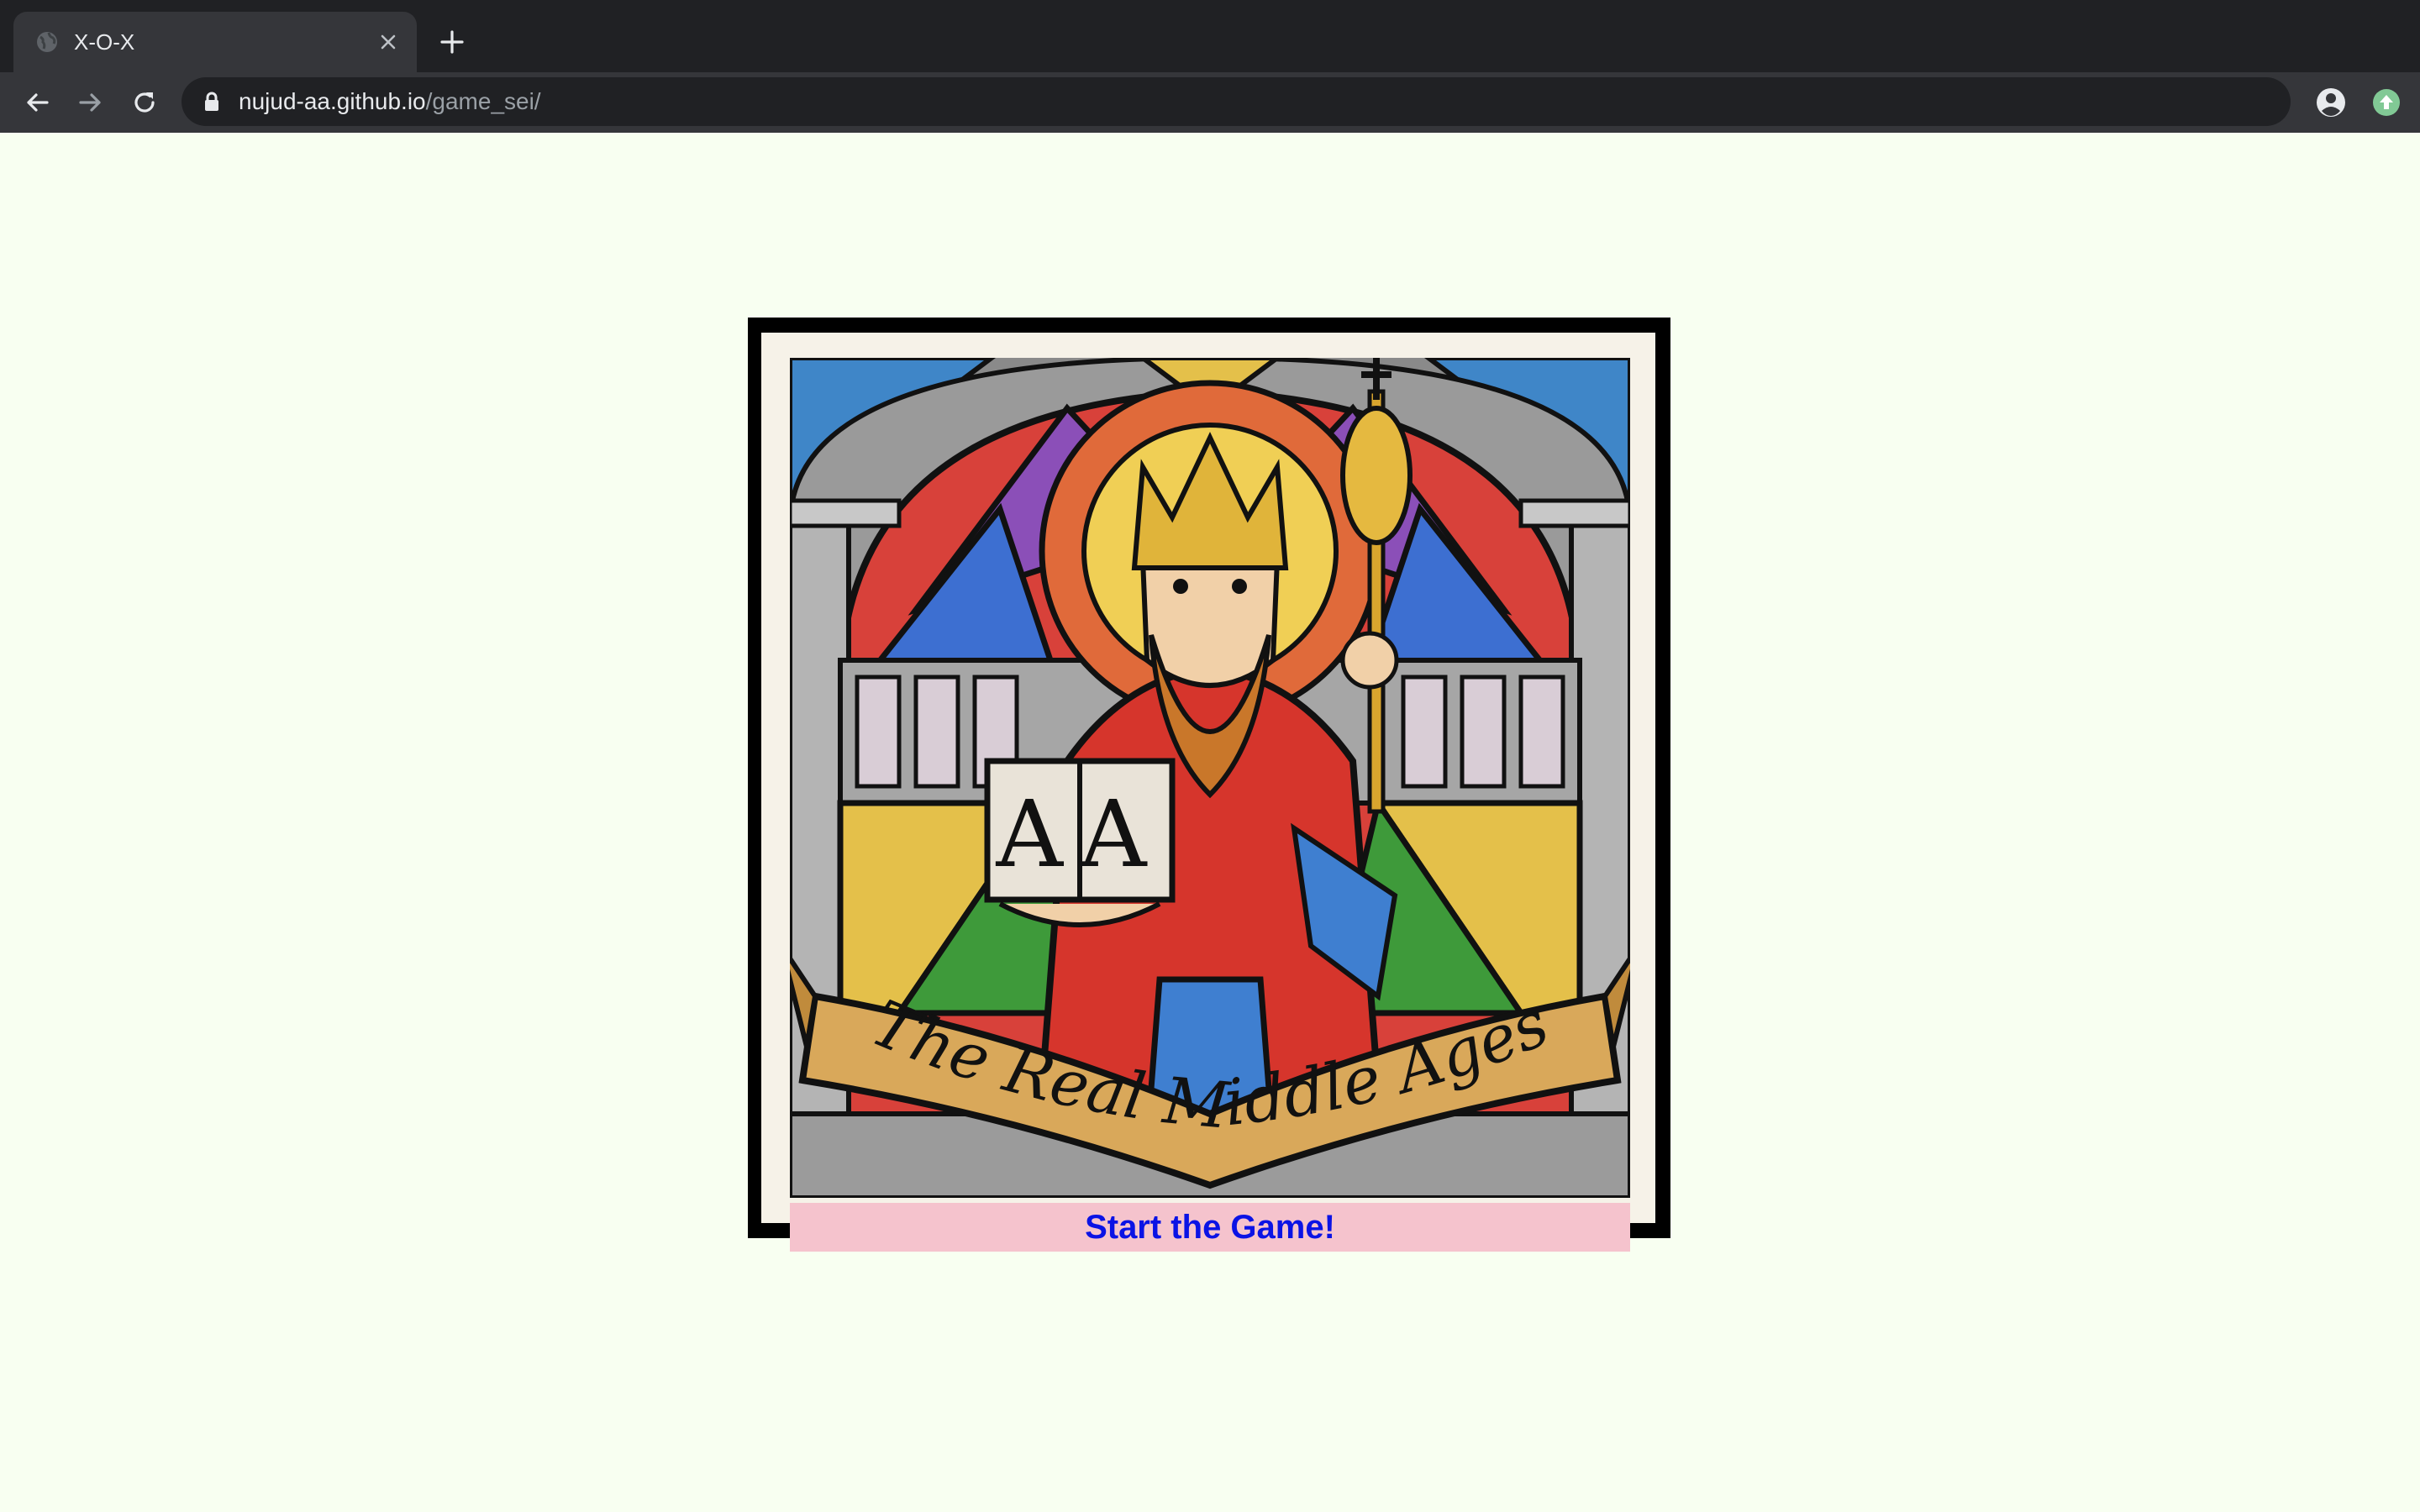 The height and width of the screenshot is (1512, 2420). What do you see at coordinates (388, 42) in the screenshot?
I see `close-icon` at bounding box center [388, 42].